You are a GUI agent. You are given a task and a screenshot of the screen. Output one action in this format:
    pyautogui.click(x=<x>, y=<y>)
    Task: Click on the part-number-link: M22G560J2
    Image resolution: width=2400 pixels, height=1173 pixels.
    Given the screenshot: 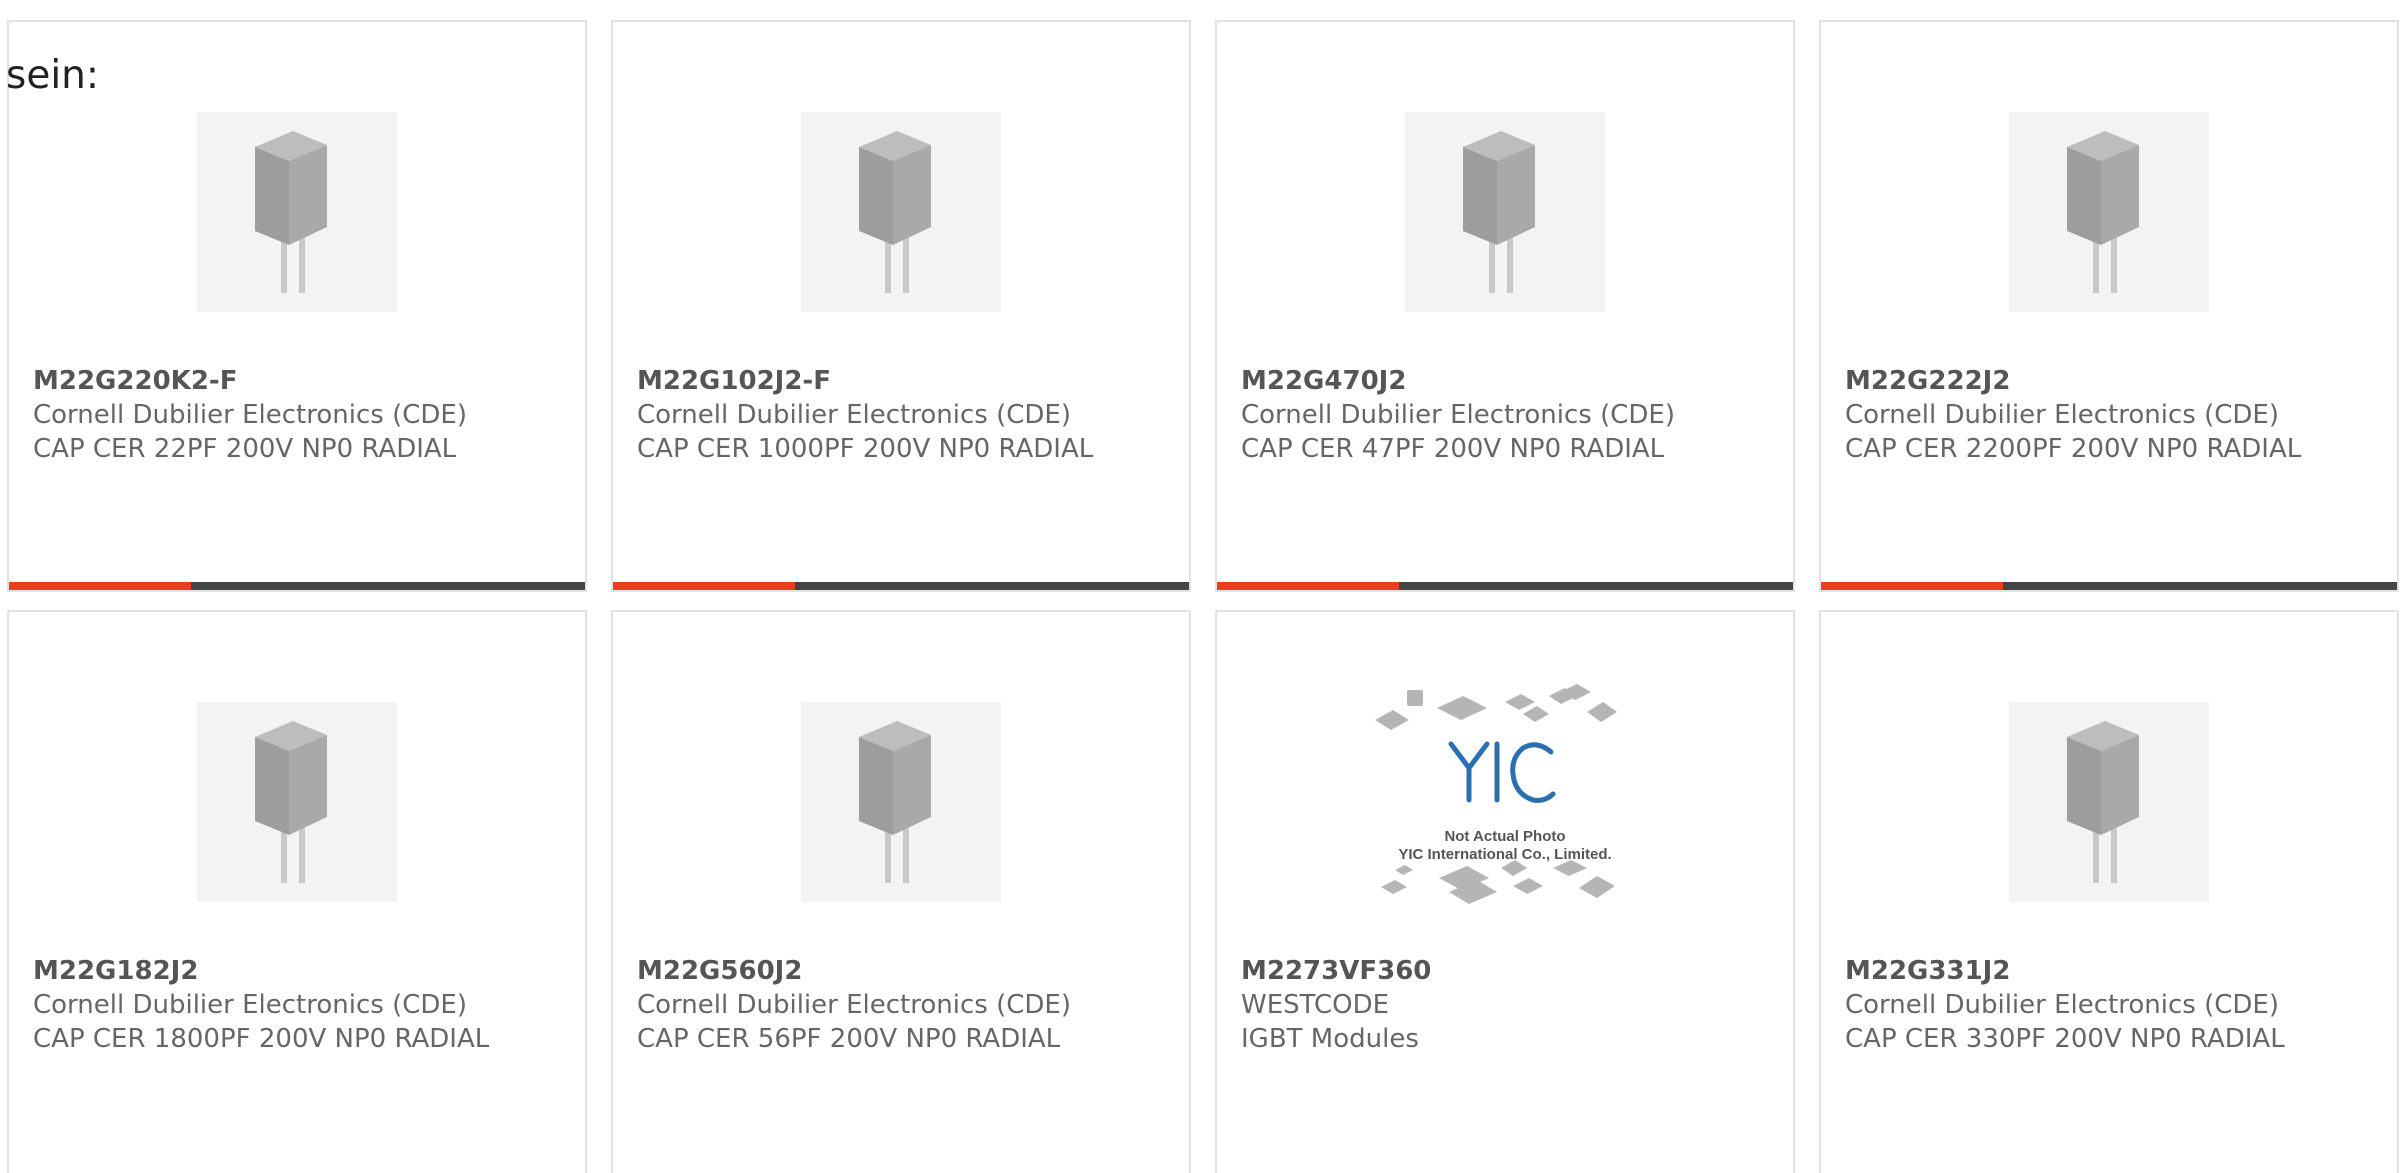 What is the action you would take?
    pyautogui.click(x=901, y=971)
    